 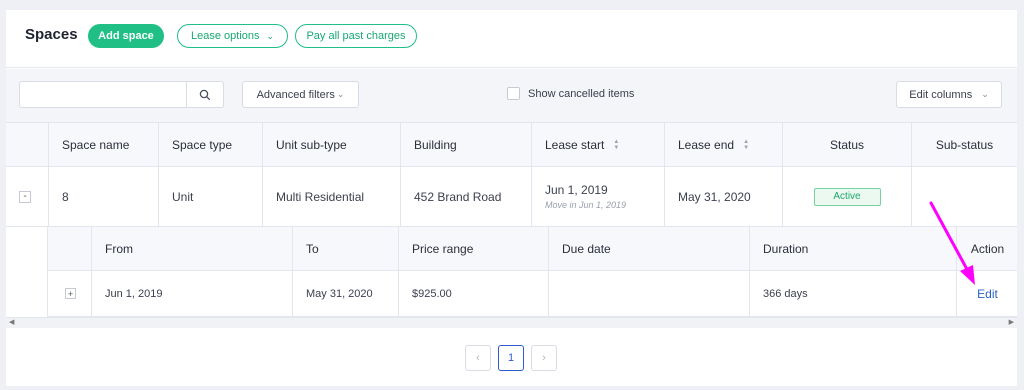 What do you see at coordinates (586, 205) in the screenshot?
I see `move-in-note: Move in Jun 1, 2019` at bounding box center [586, 205].